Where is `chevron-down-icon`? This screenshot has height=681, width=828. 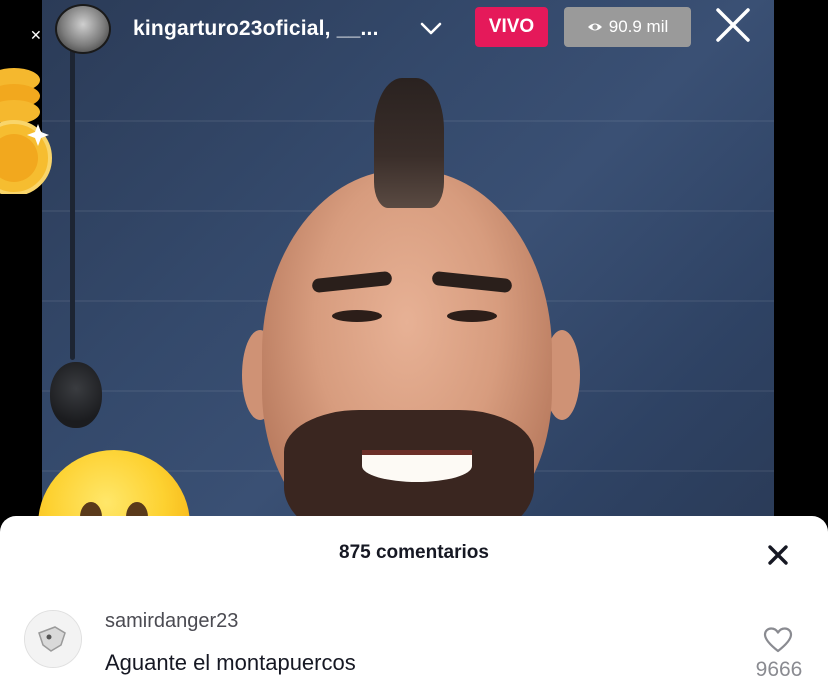 chevron-down-icon is located at coordinates (431, 28).